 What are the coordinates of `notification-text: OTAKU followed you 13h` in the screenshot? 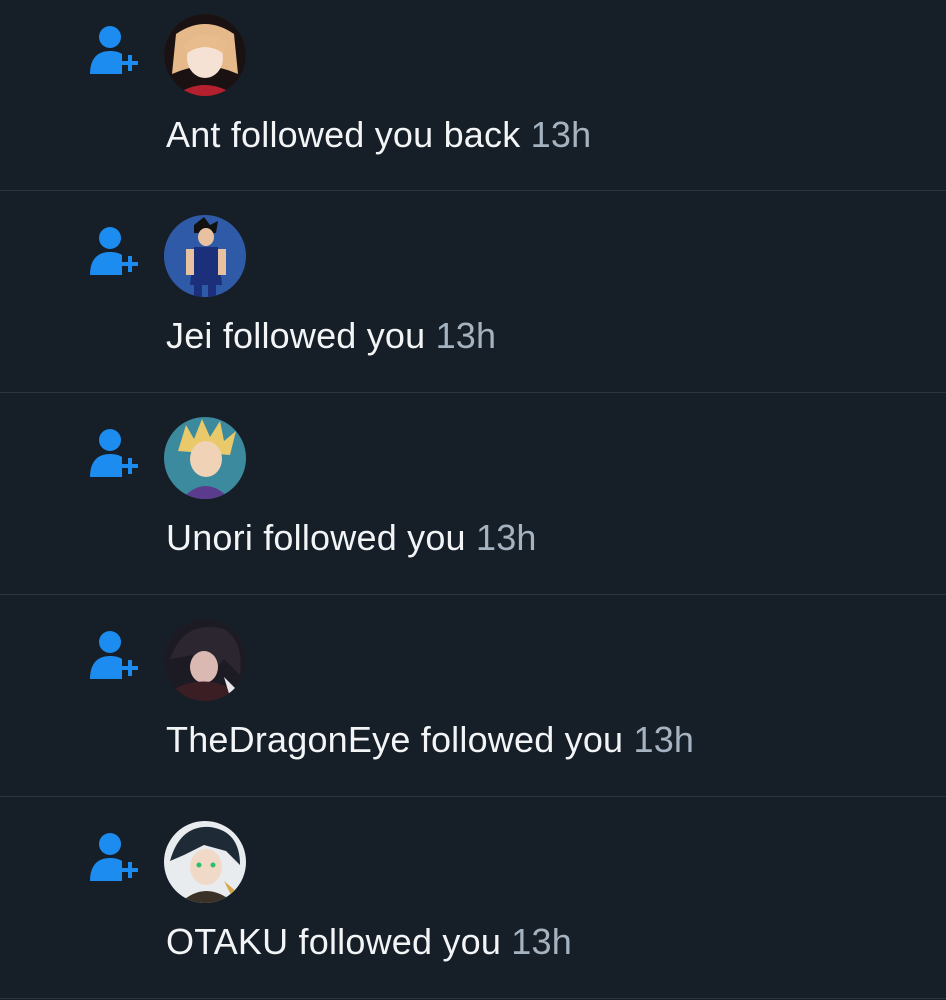 It's located at (369, 942).